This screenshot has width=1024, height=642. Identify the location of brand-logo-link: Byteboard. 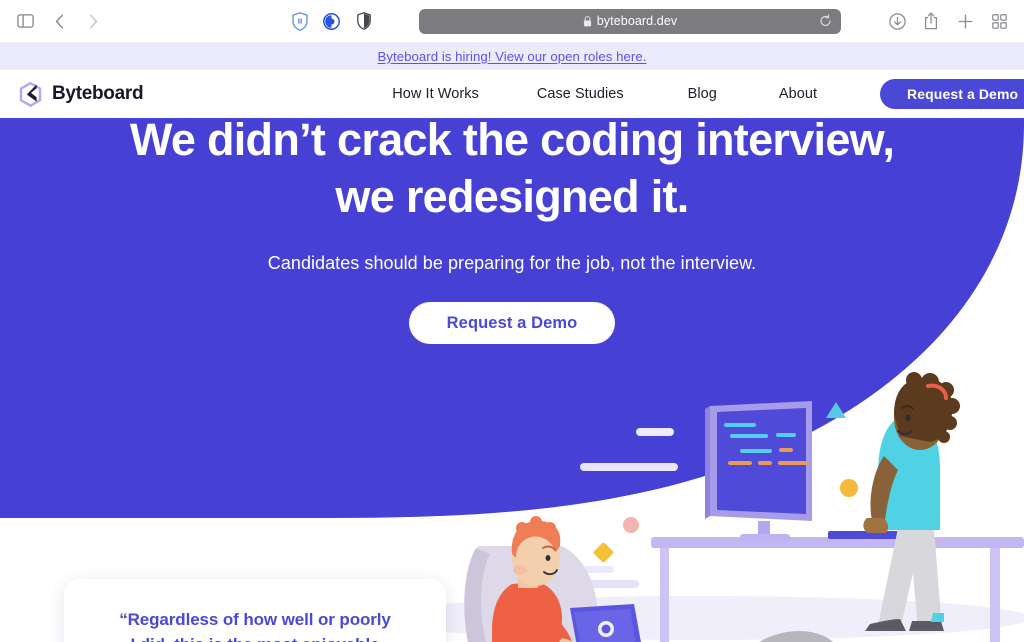
(81, 94).